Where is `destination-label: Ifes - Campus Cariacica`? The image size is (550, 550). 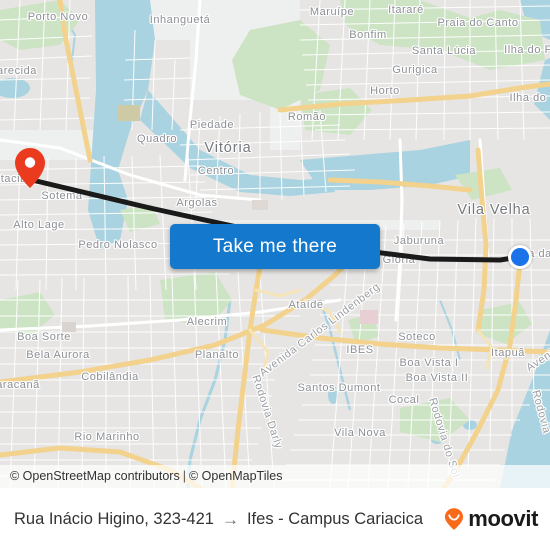 destination-label: Ifes - Campus Cariacica is located at coordinates (335, 518).